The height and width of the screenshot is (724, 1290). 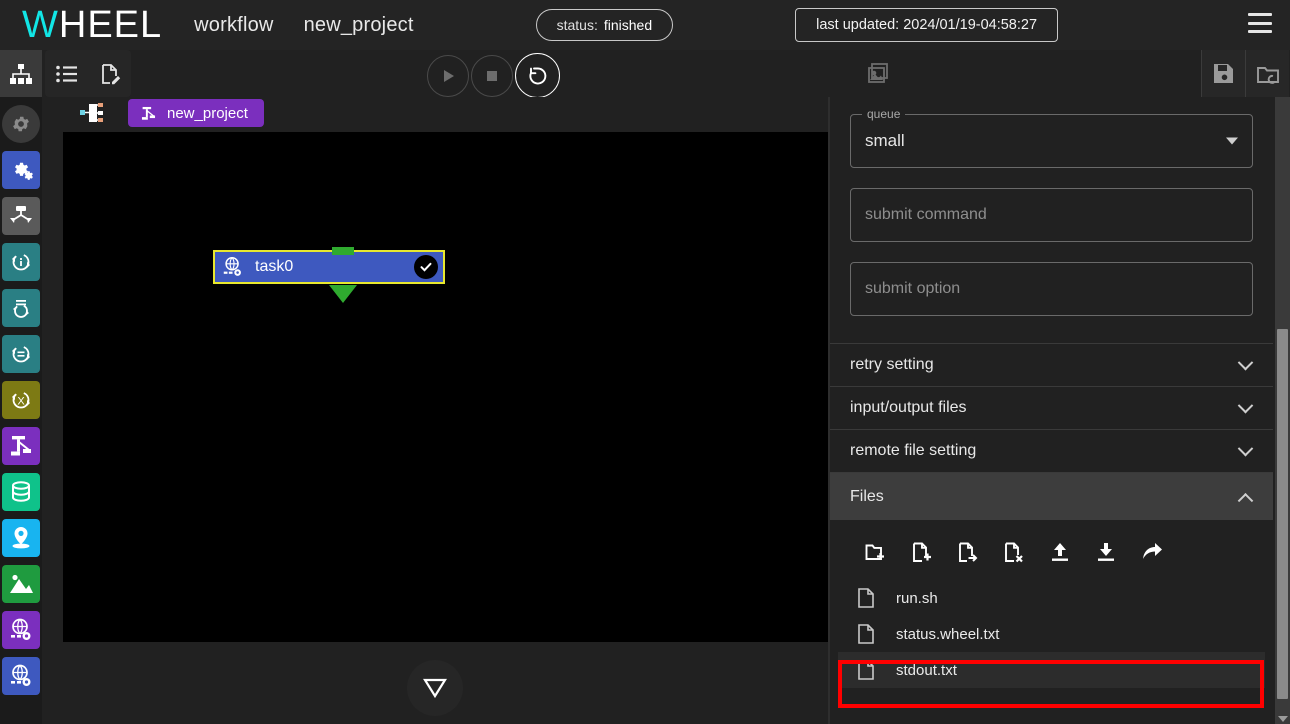 What do you see at coordinates (1051, 215) in the screenshot?
I see `submit-command-input: submit command` at bounding box center [1051, 215].